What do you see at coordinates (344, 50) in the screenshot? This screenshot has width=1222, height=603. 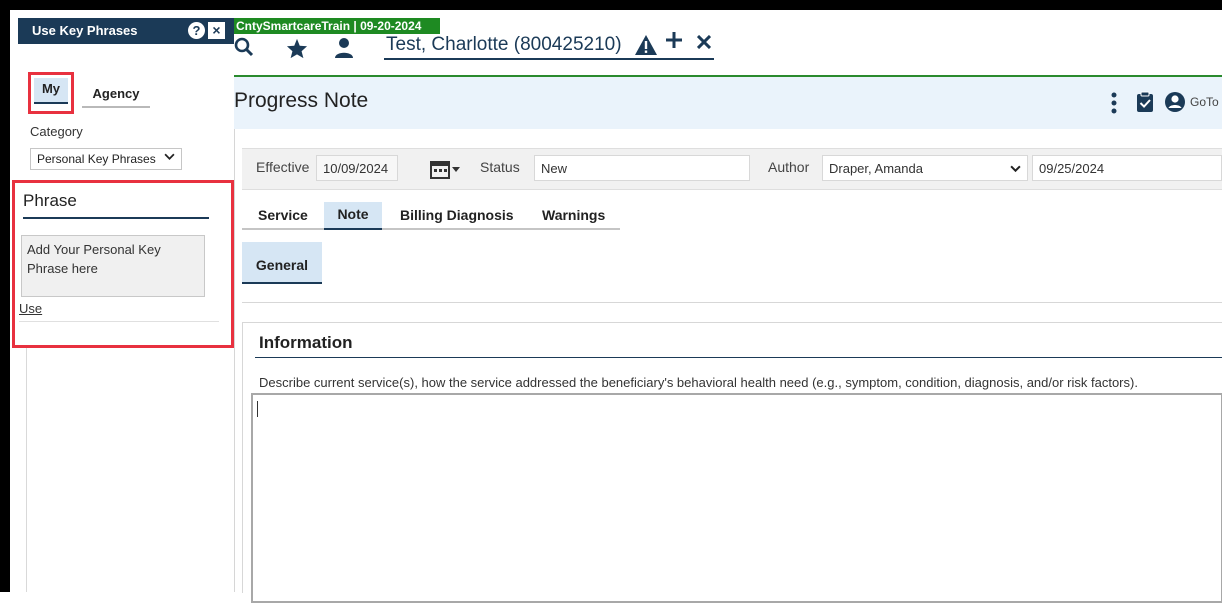 I see `user-icon` at bounding box center [344, 50].